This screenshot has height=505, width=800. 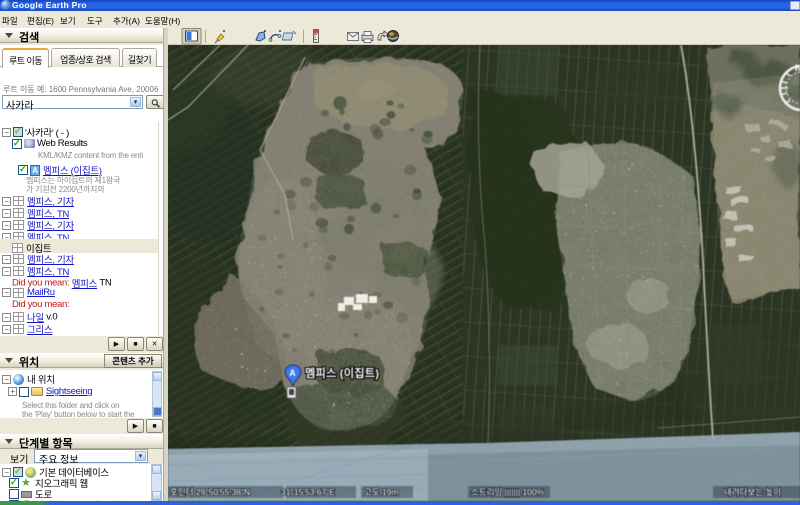 What do you see at coordinates (381, 492) in the screenshot?
I see `svg-text: 고도 19m` at bounding box center [381, 492].